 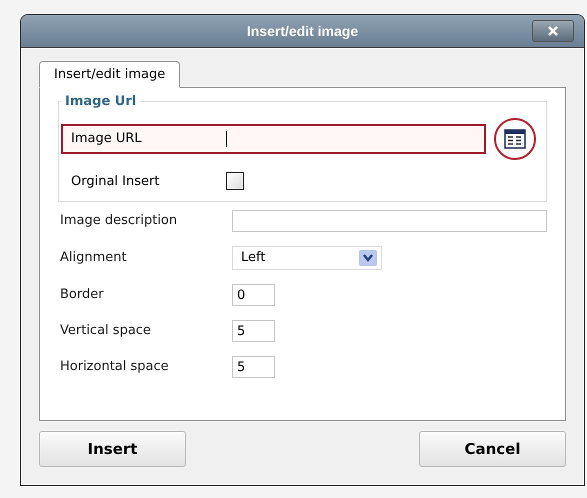 I want to click on text-field: 0, so click(x=253, y=295).